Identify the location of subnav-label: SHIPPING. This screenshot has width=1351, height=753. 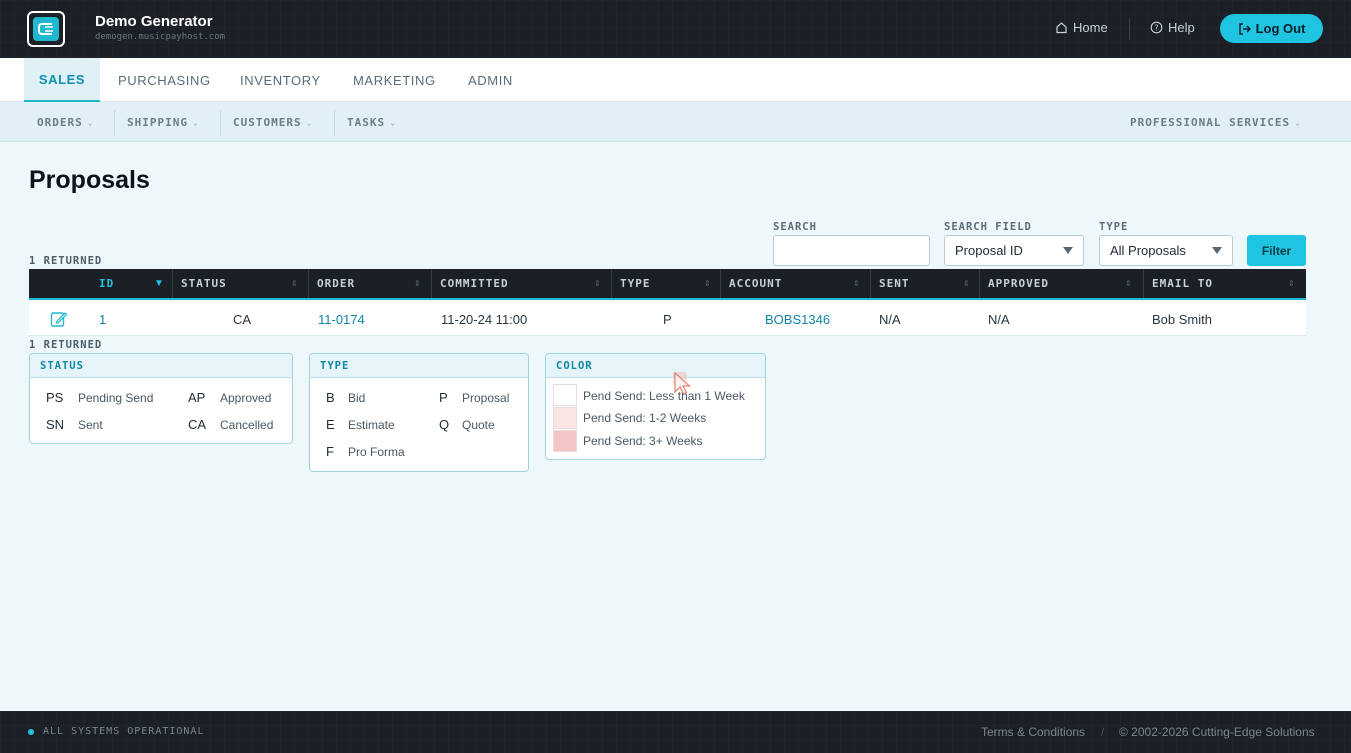
(157, 122).